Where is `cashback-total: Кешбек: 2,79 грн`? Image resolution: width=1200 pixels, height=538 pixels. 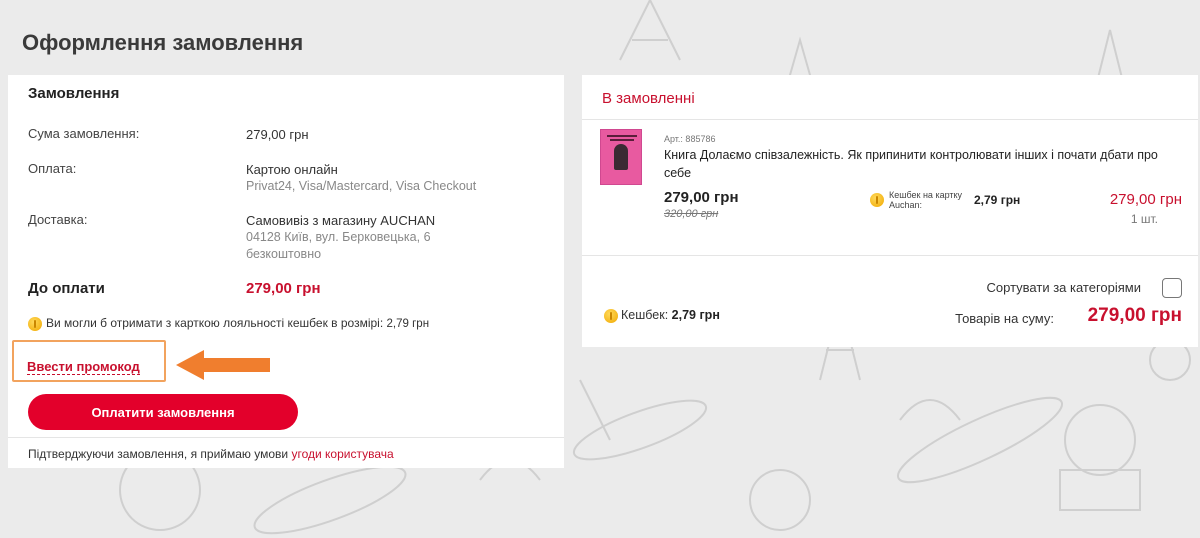 cashback-total: Кешбек: 2,79 грн is located at coordinates (662, 315).